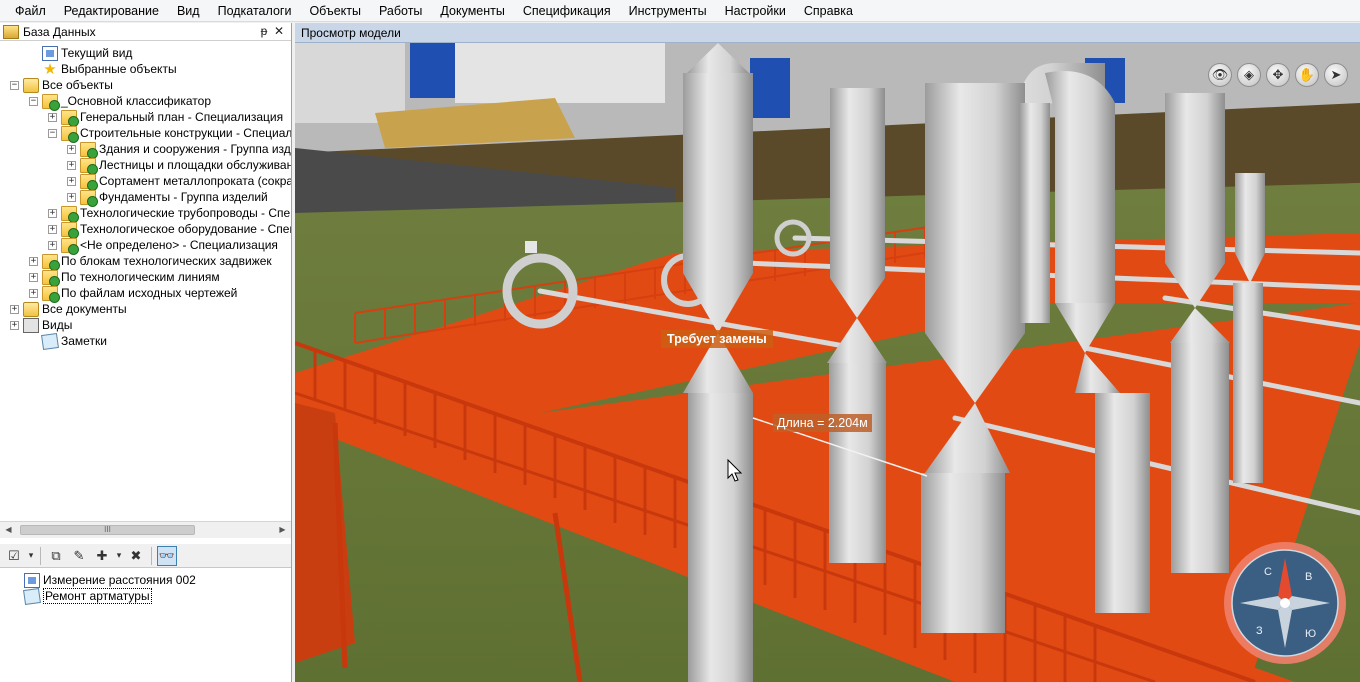 The height and width of the screenshot is (682, 1360). Describe the element at coordinates (567, 11) in the screenshot. I see `menu-item: Спецификация` at that location.